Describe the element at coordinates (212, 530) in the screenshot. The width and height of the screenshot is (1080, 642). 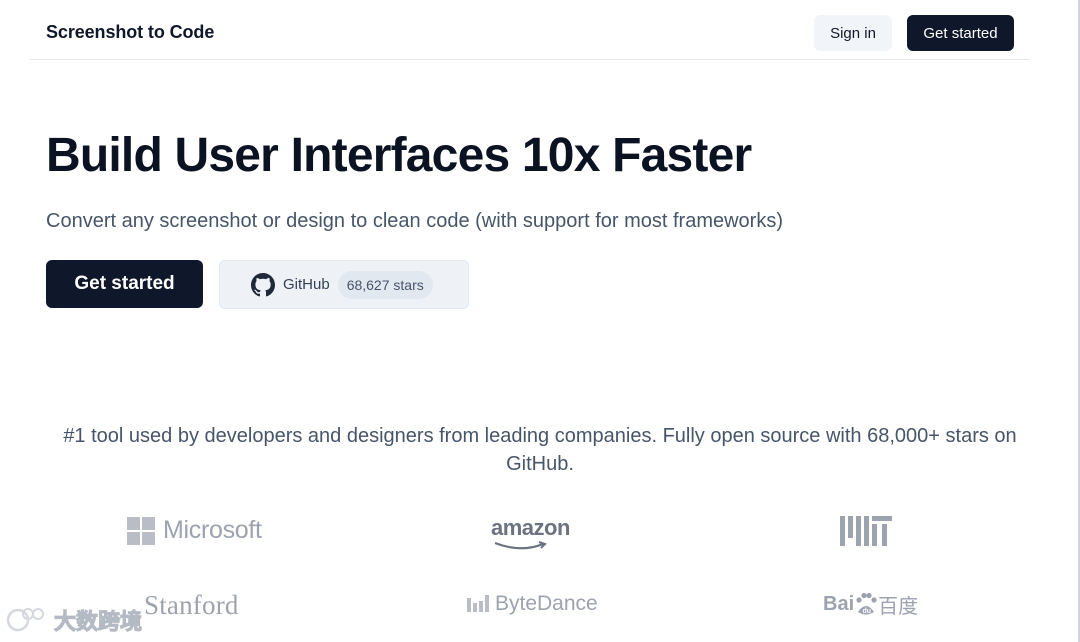
I see `microsoft-wordmark: Microsoft` at that location.